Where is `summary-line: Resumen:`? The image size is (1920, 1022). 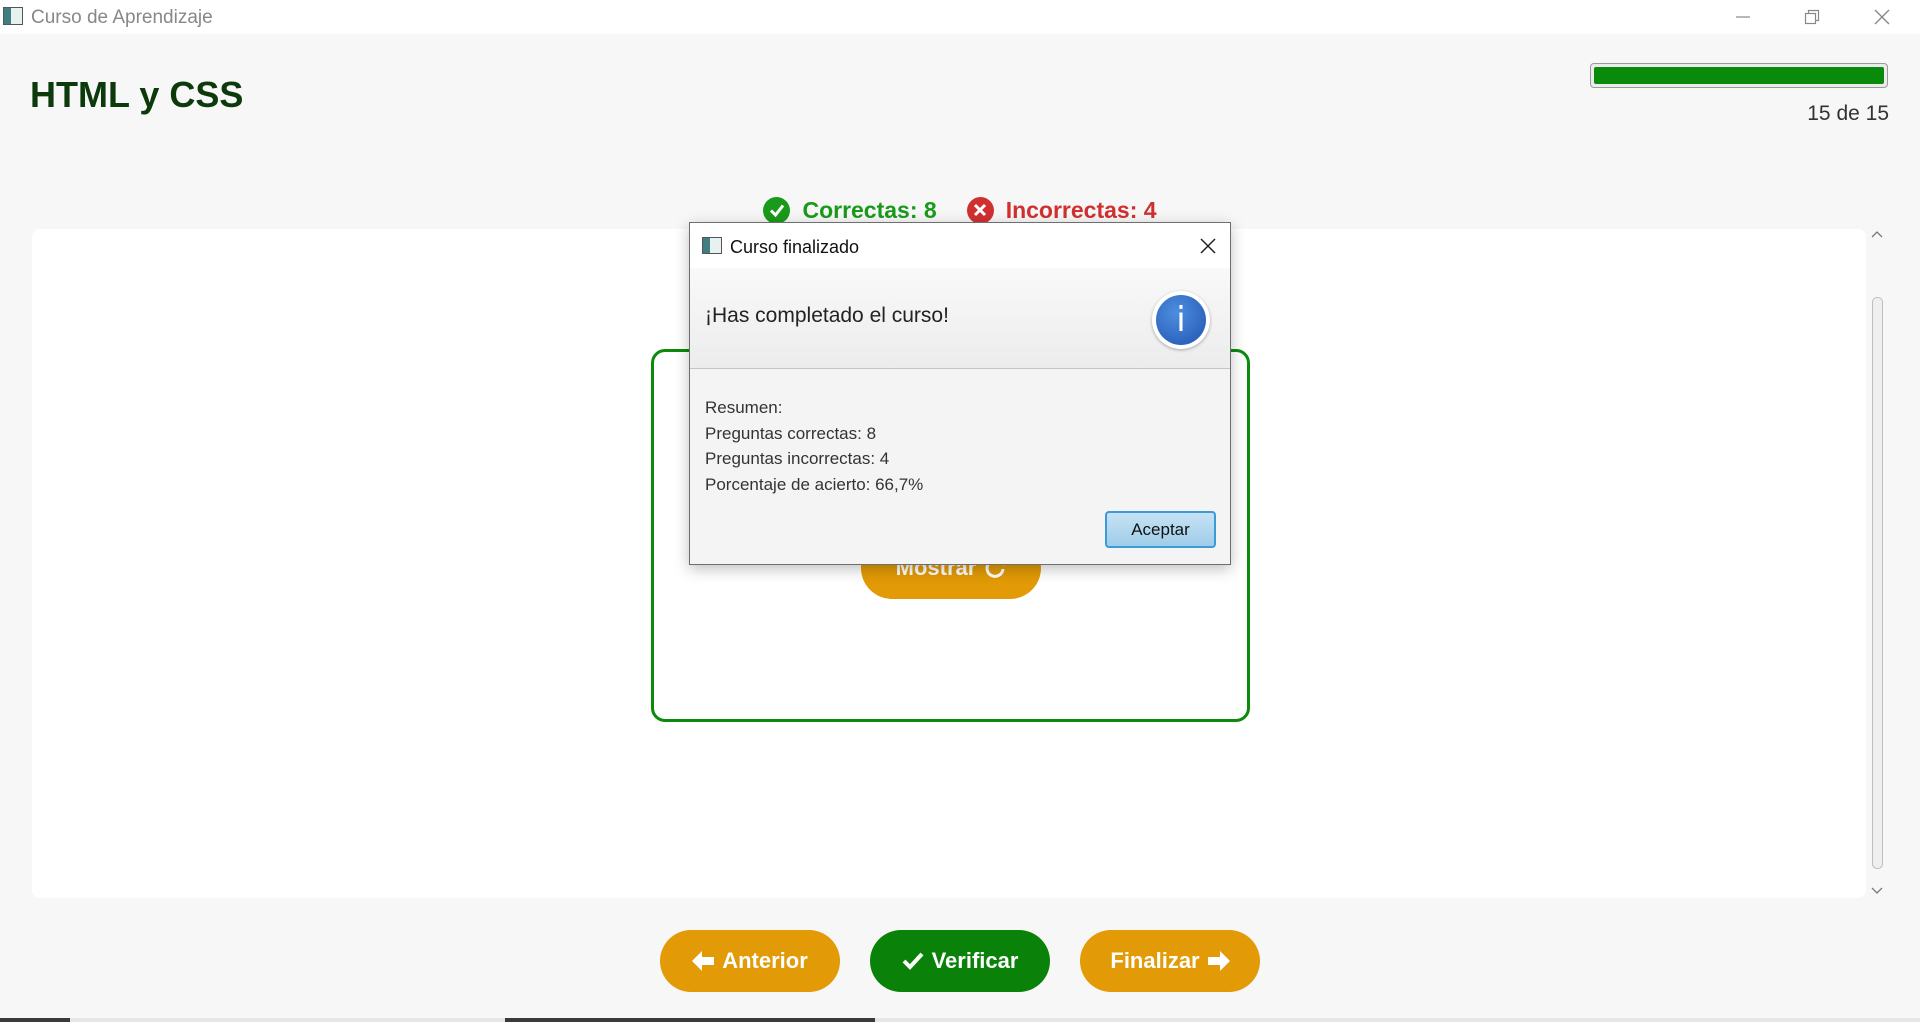 summary-line: Resumen: is located at coordinates (744, 407).